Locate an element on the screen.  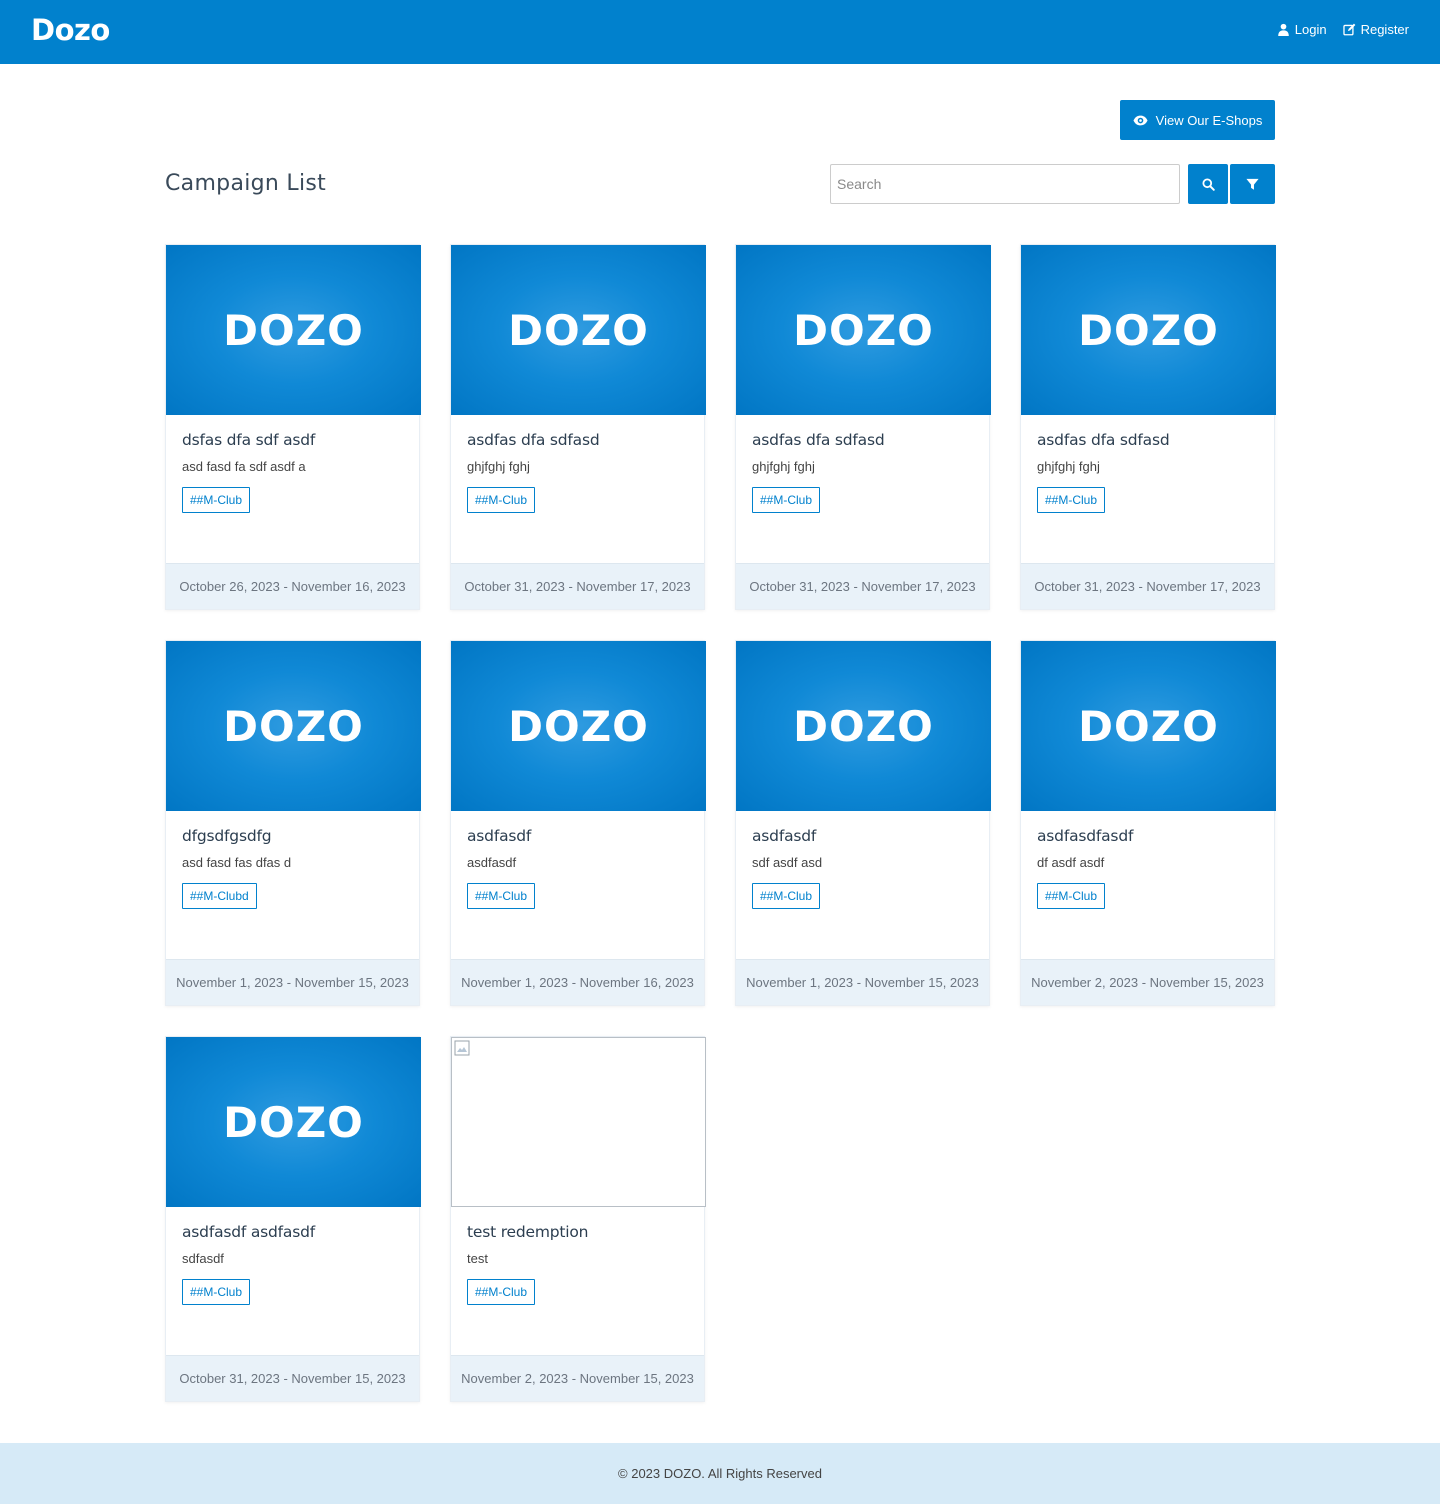
nav-links: Login Register is located at coordinates (1343, 29).